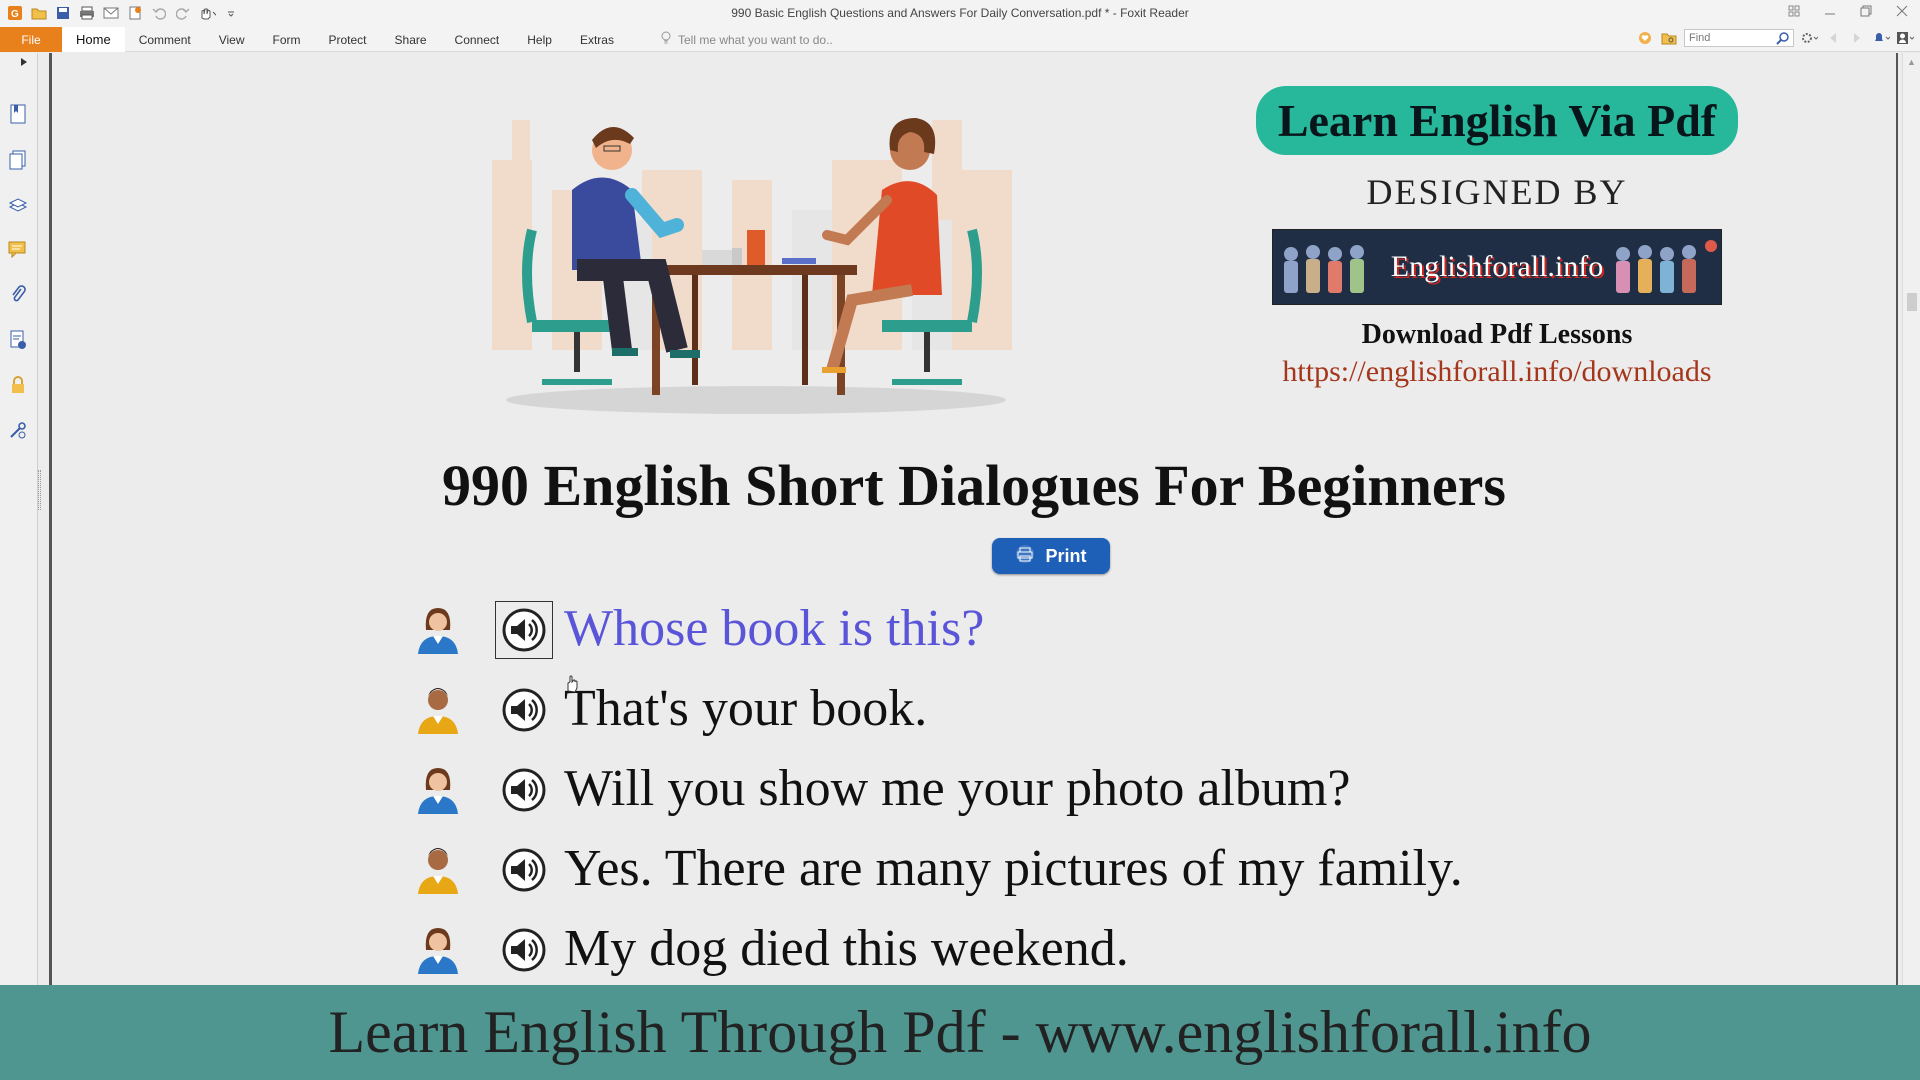 Image resolution: width=1920 pixels, height=1080 pixels. What do you see at coordinates (846, 948) in the screenshot?
I see `dialogue-text: My dog died this weekend.` at bounding box center [846, 948].